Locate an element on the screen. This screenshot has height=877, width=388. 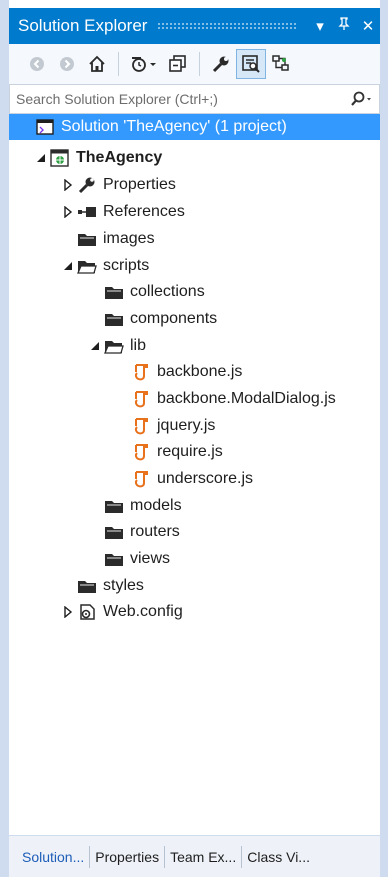
pin-icon is located at coordinates (344, 23).